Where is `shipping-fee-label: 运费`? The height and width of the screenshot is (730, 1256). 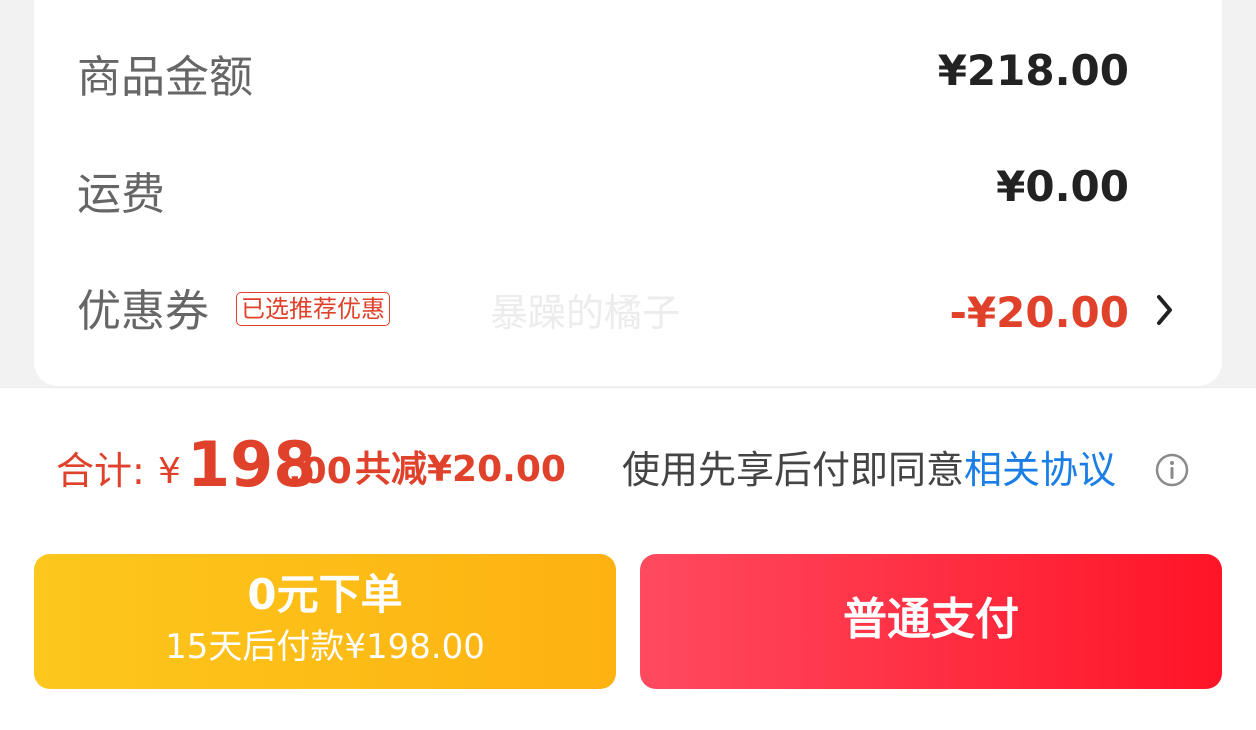
shipping-fee-label: 运费 is located at coordinates (121, 194).